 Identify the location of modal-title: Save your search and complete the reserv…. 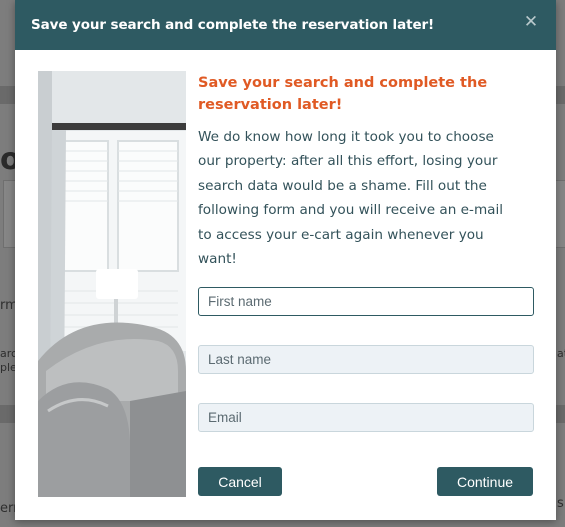
(233, 25).